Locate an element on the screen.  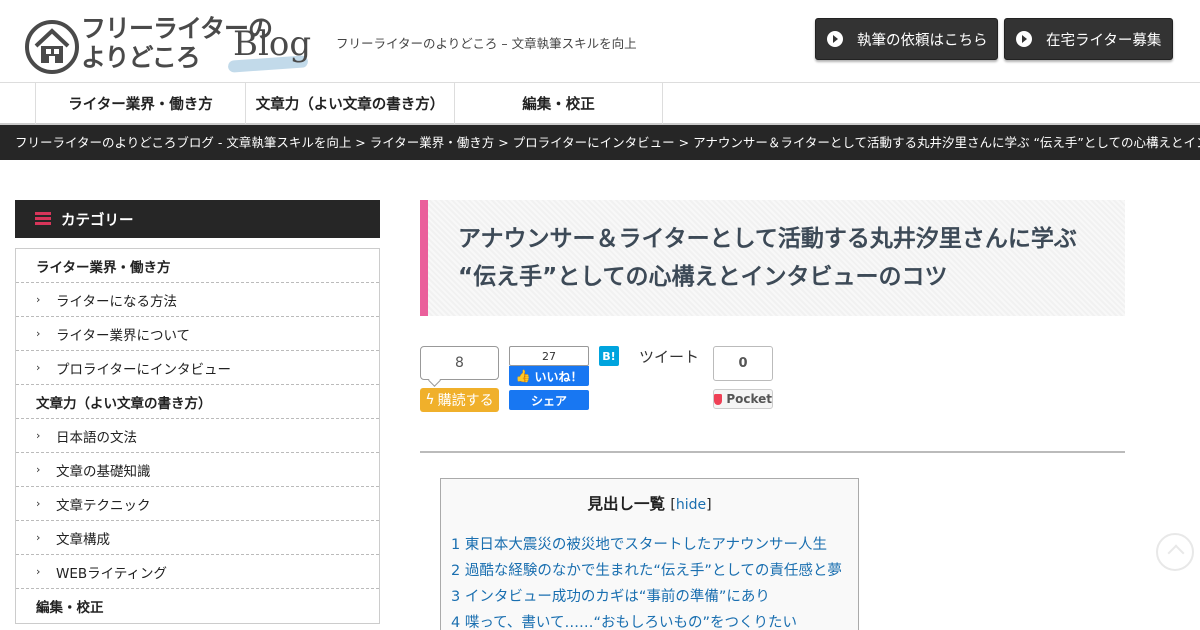
pocket-label: Pocket is located at coordinates (749, 399).